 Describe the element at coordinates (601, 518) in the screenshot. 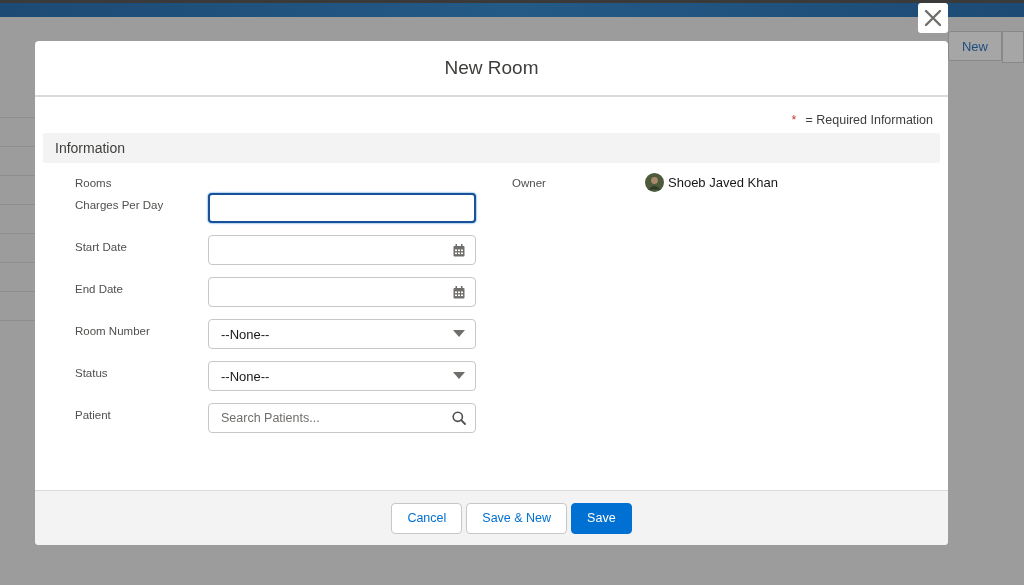

I see `save-button: Save` at that location.